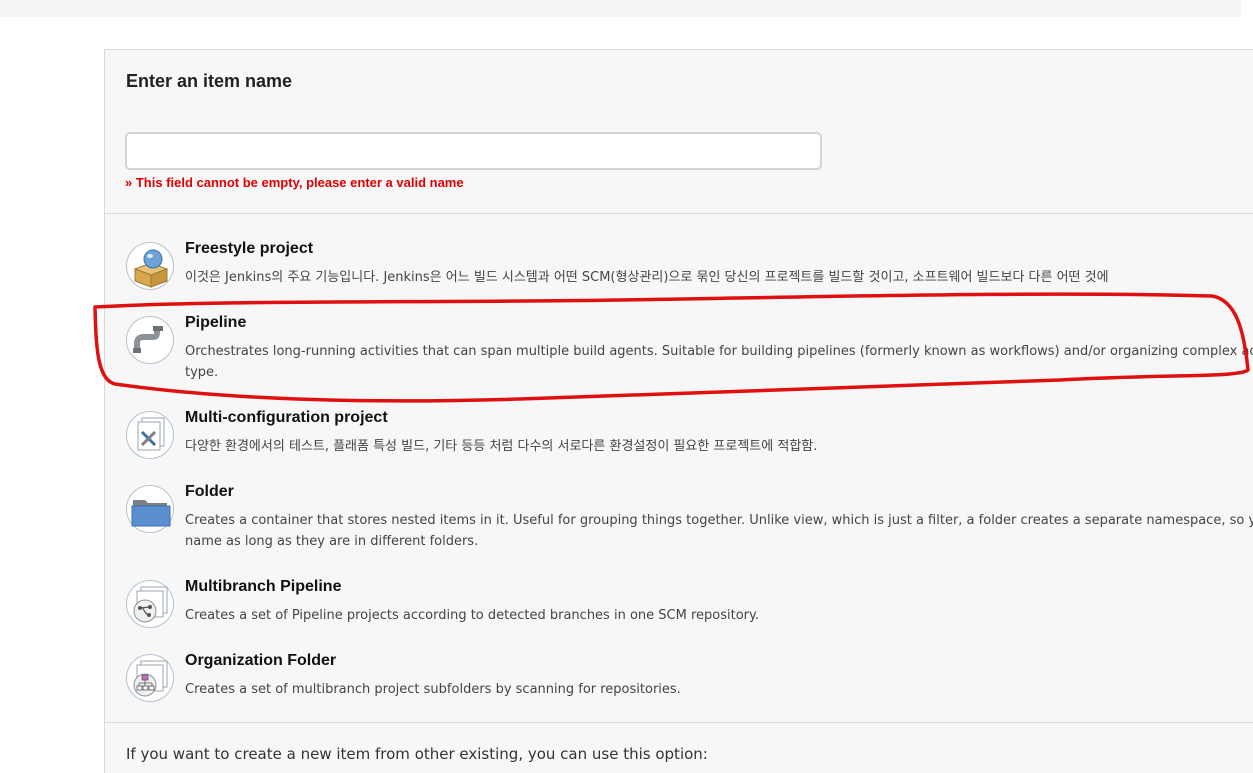 The height and width of the screenshot is (773, 1253). Describe the element at coordinates (286, 417) in the screenshot. I see `item-type-title: Multi-configuration project` at that location.